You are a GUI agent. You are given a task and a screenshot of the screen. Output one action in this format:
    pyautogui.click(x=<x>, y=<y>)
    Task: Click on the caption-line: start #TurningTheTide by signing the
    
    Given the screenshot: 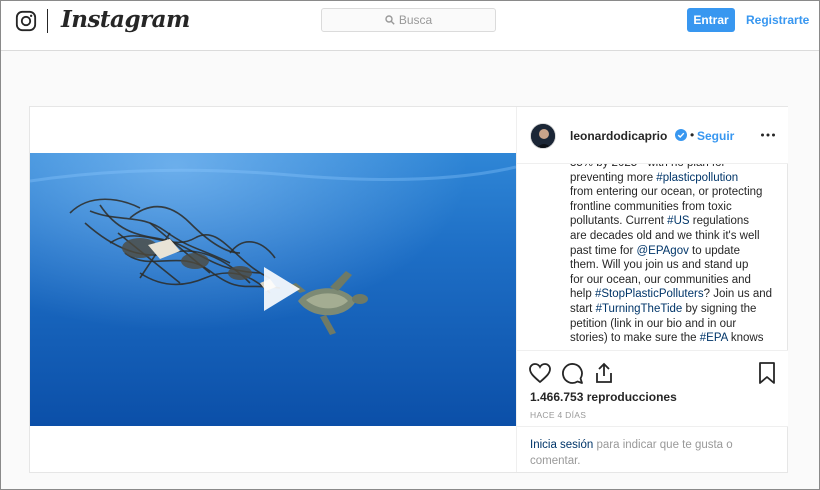 What is the action you would take?
    pyautogui.click(x=675, y=309)
    